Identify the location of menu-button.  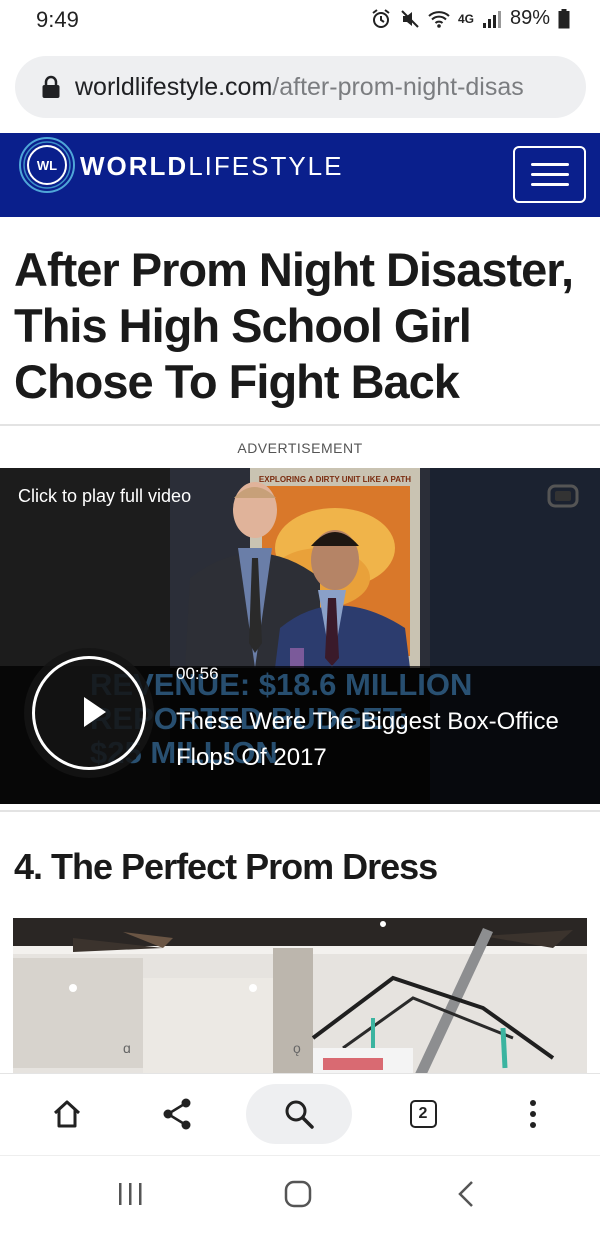
(549, 174).